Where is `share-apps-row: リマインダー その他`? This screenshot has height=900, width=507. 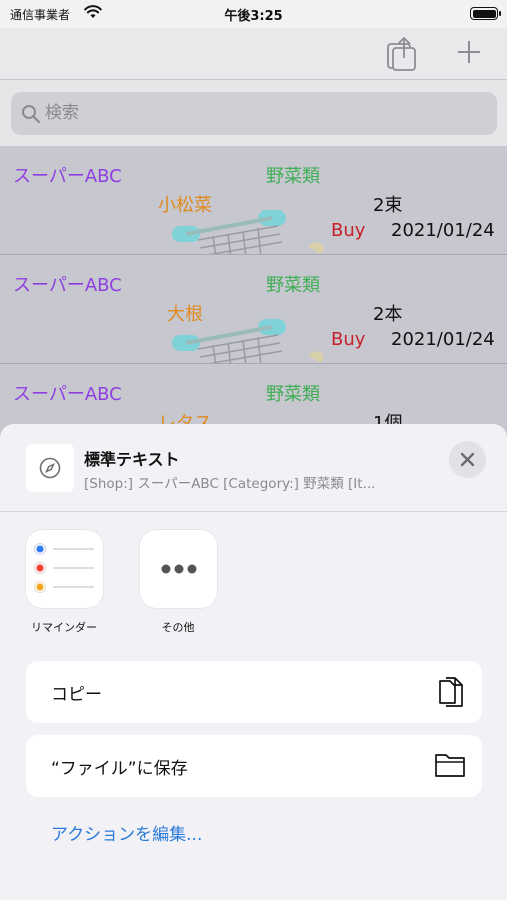 share-apps-row: リマインダー その他 is located at coordinates (253, 585).